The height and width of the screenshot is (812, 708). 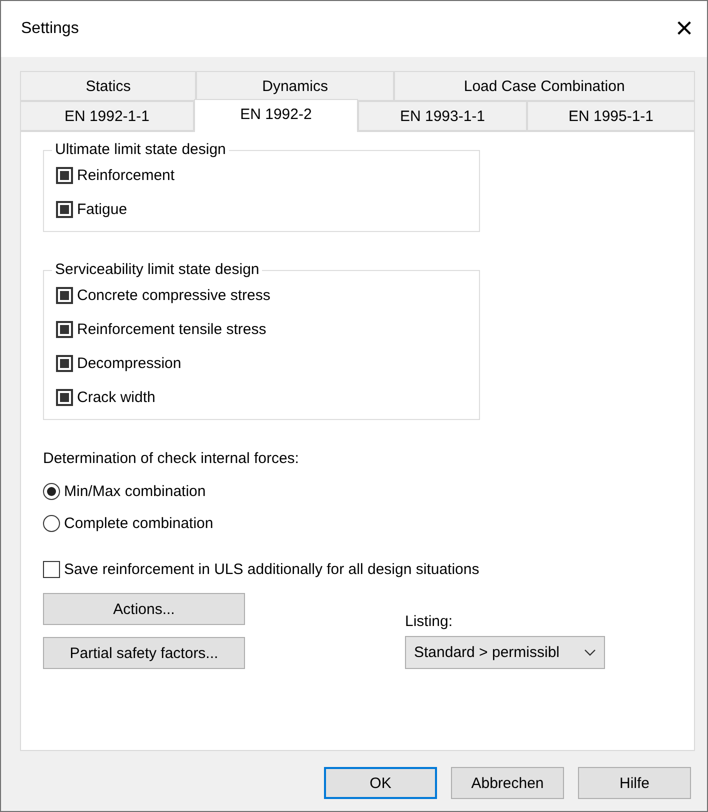 I want to click on tab: EN 1995-1-1, so click(x=611, y=116).